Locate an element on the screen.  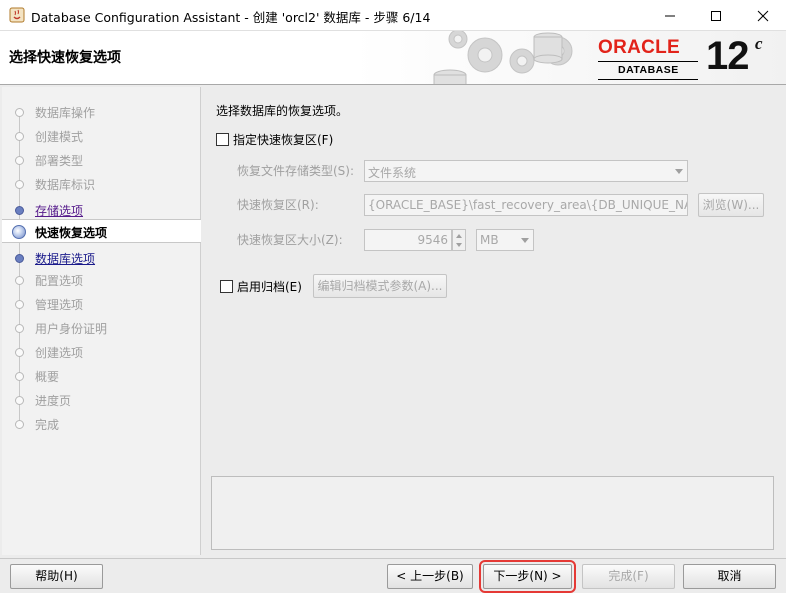
nav-item-database-identification: 数据库标识 is located at coordinates (101, 184).